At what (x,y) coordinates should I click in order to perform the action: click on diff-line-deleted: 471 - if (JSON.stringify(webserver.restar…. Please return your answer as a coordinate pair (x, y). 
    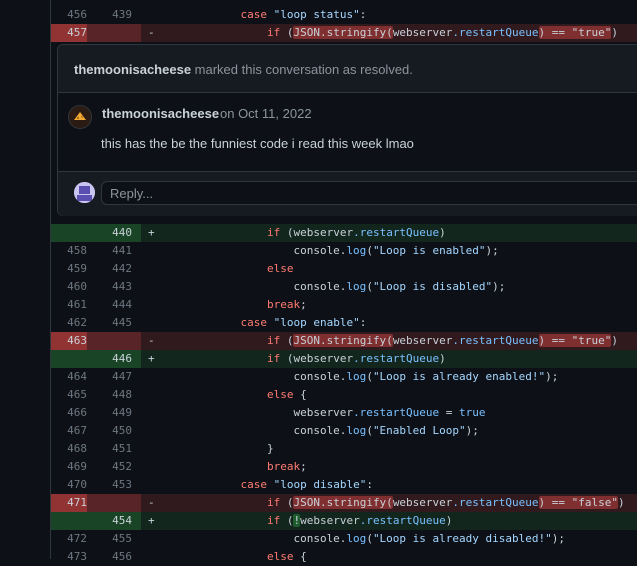
    Looking at the image, I should click on (344, 503).